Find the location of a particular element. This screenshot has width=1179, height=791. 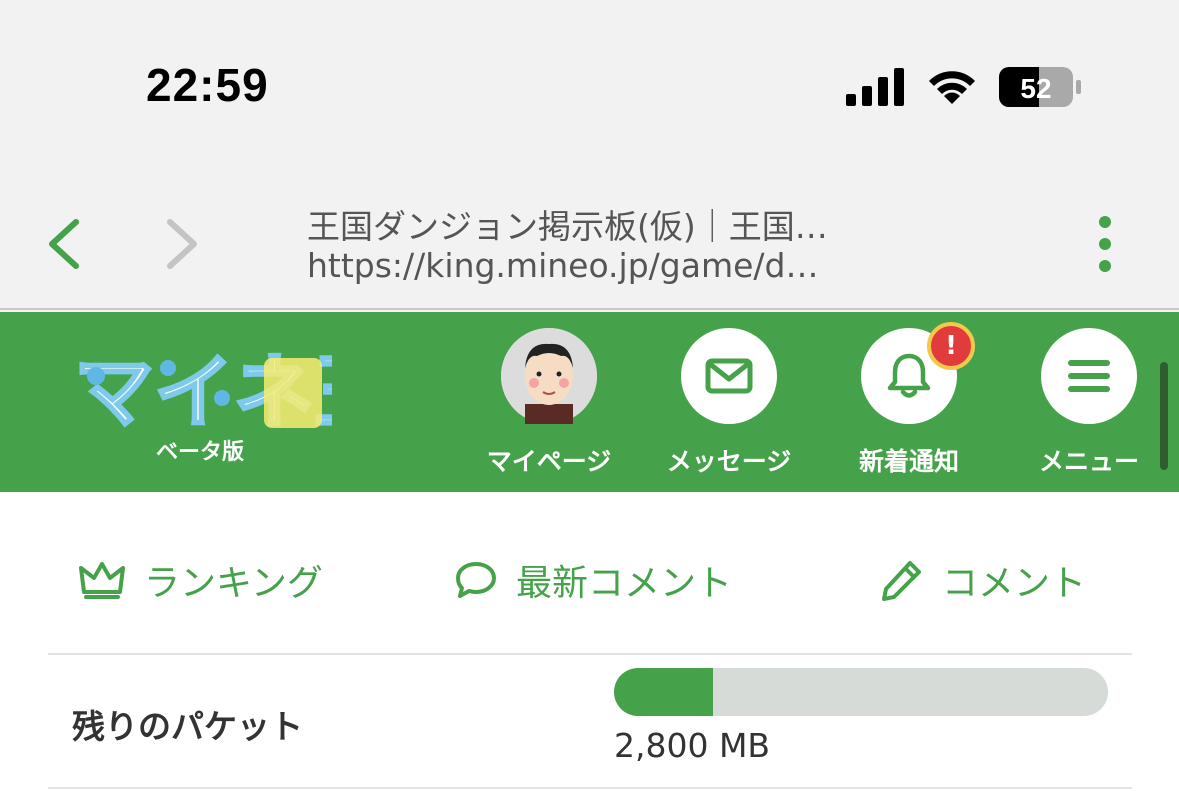

pencil-icon is located at coordinates (901, 581).